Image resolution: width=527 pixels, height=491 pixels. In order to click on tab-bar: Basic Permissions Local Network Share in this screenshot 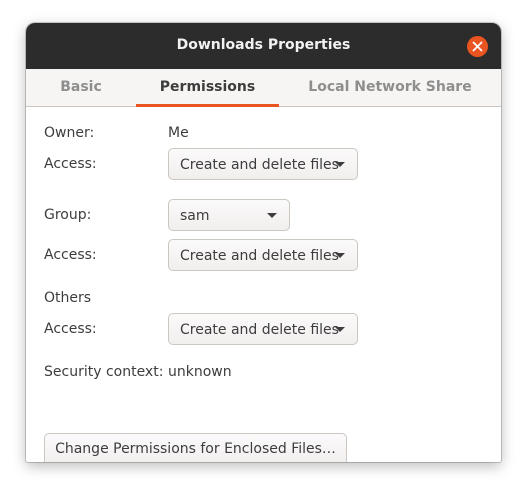, I will do `click(263, 88)`.